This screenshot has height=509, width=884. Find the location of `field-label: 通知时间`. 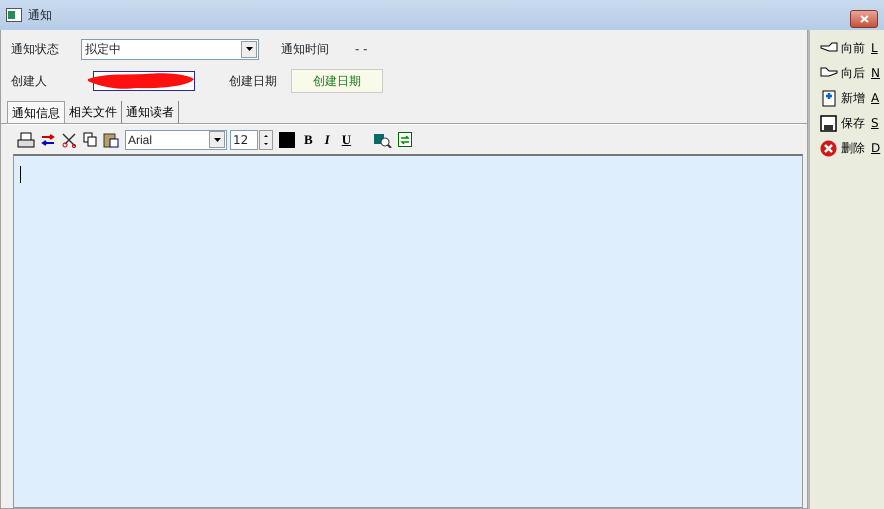

field-label: 通知时间 is located at coordinates (305, 49).